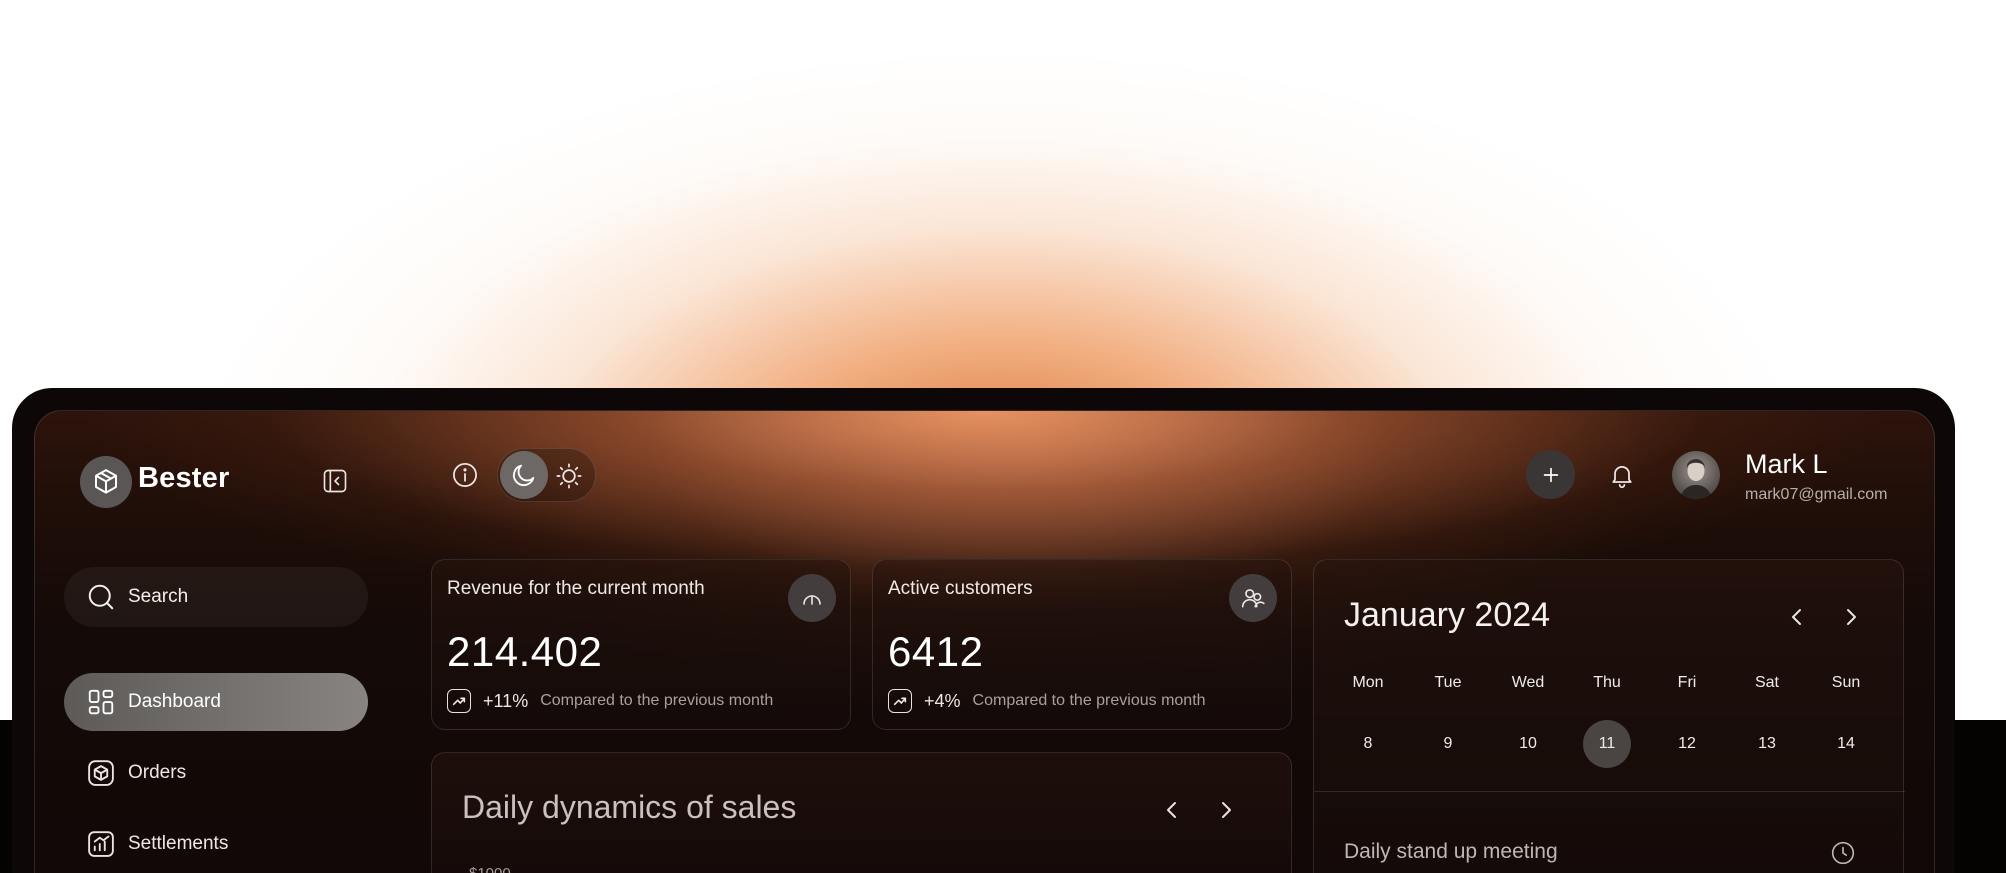 The height and width of the screenshot is (873, 2006). I want to click on logo-icon, so click(106, 482).